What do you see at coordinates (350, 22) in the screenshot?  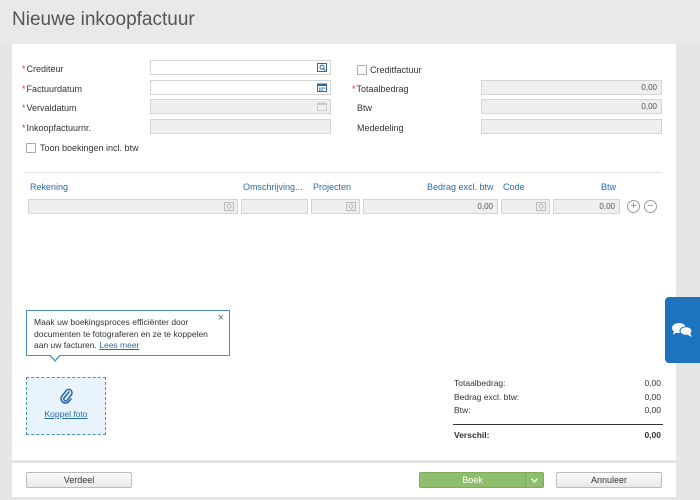 I see `title-bar: Nieuwe inkoopfactuur` at bounding box center [350, 22].